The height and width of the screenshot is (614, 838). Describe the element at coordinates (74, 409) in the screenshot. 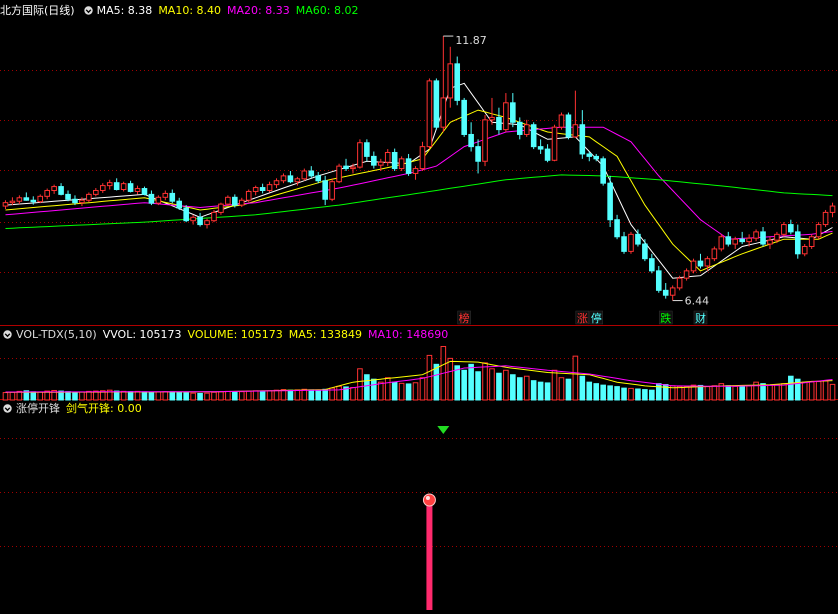

I see `indicator-pane-header: 涨停开锋 剑气开锋: 0.00` at that location.